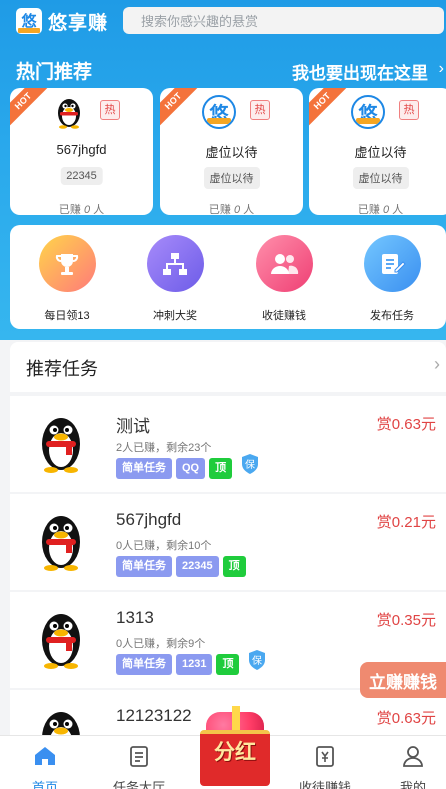  What do you see at coordinates (413, 756) in the screenshot?
I see `user-icon` at bounding box center [413, 756].